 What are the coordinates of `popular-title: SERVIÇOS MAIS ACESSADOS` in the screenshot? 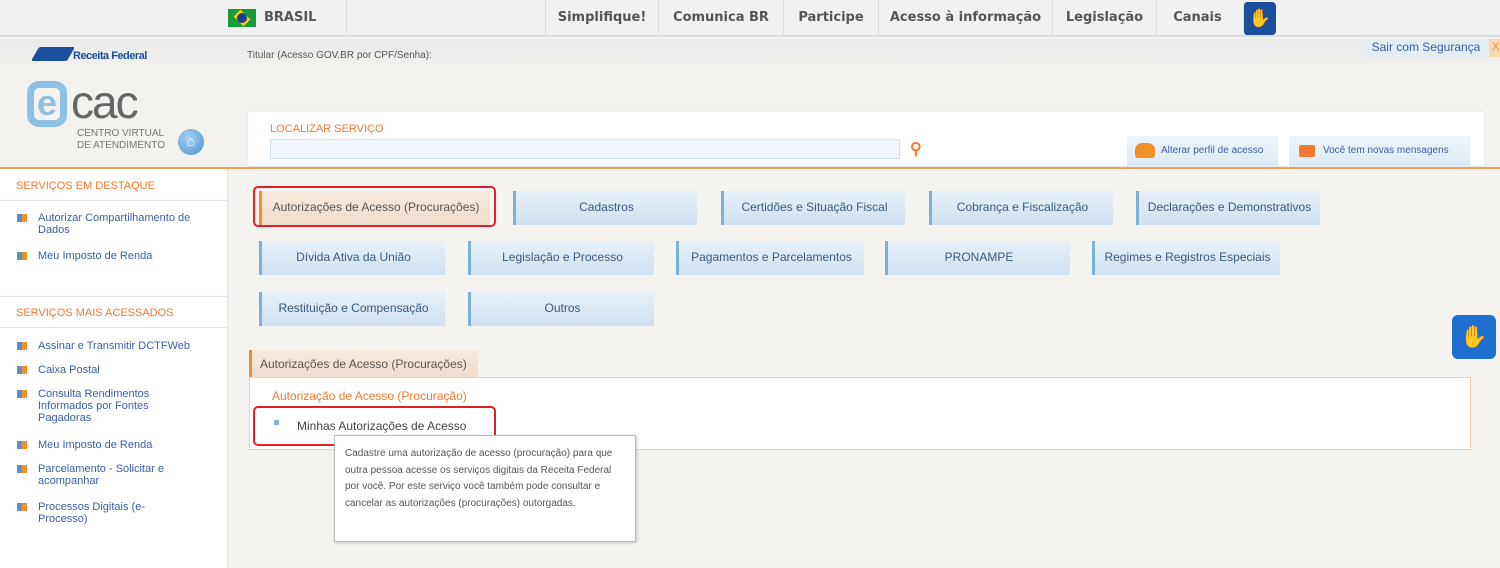 It's located at (114, 312).